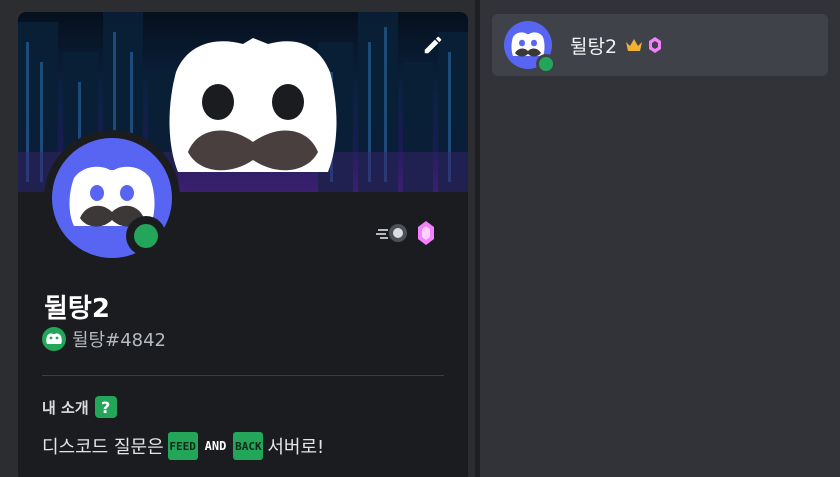  Describe the element at coordinates (103, 447) in the screenshot. I see `bio-prefix: 디스코드 질문은` at that location.